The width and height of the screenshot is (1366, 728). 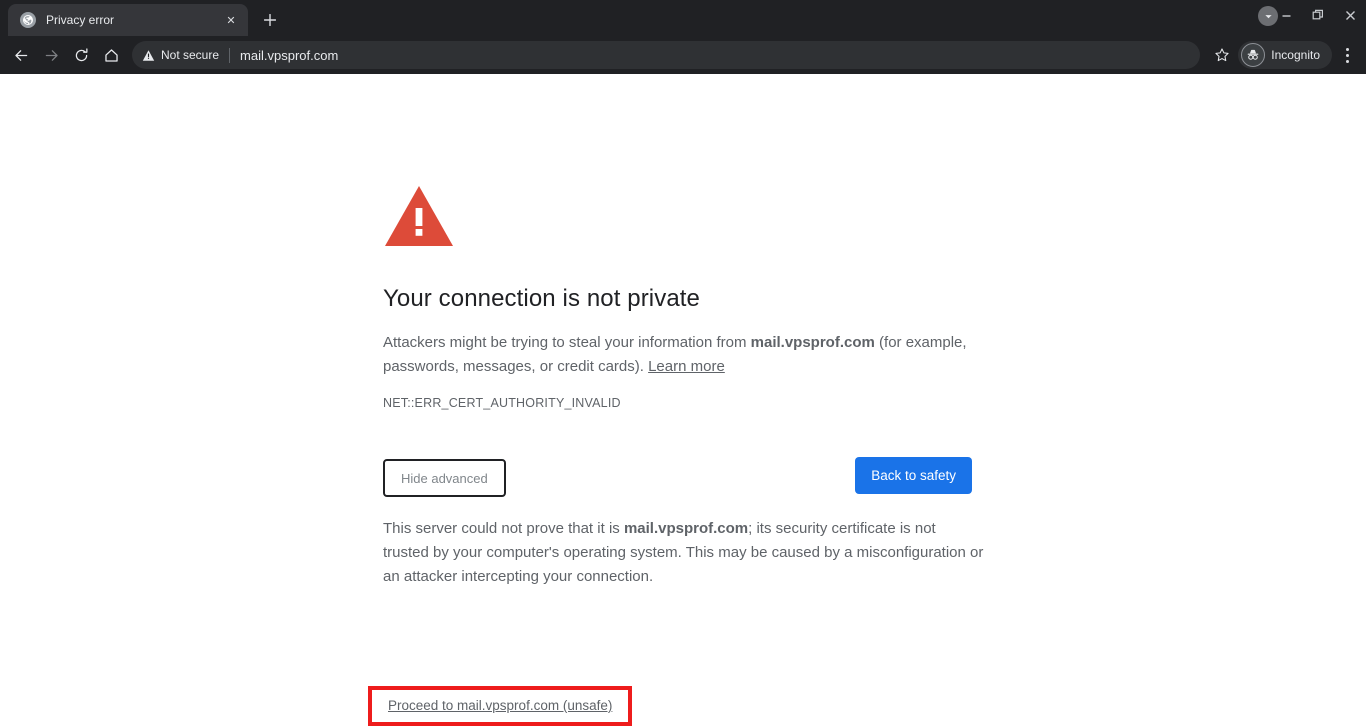 What do you see at coordinates (81, 55) in the screenshot?
I see `reload-icon` at bounding box center [81, 55].